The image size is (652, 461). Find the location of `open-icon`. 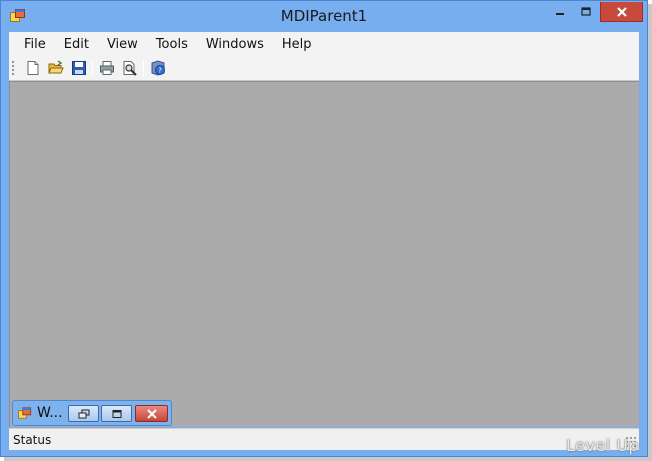

open-icon is located at coordinates (55, 67).